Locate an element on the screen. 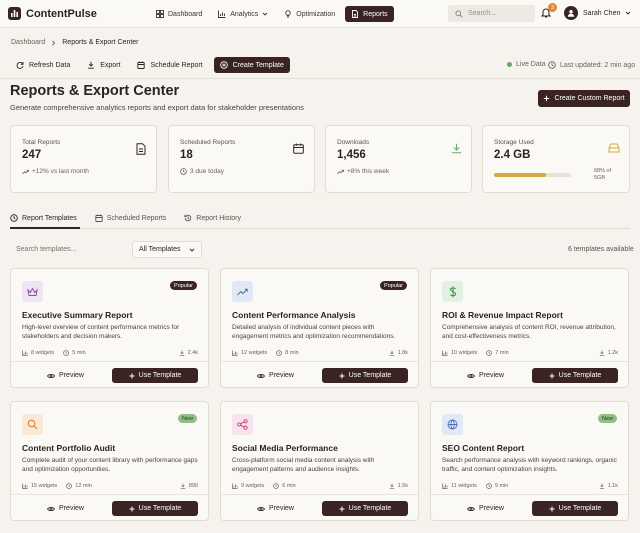 This screenshot has height=533, width=640. notification-count-badge: 3 is located at coordinates (552, 7).